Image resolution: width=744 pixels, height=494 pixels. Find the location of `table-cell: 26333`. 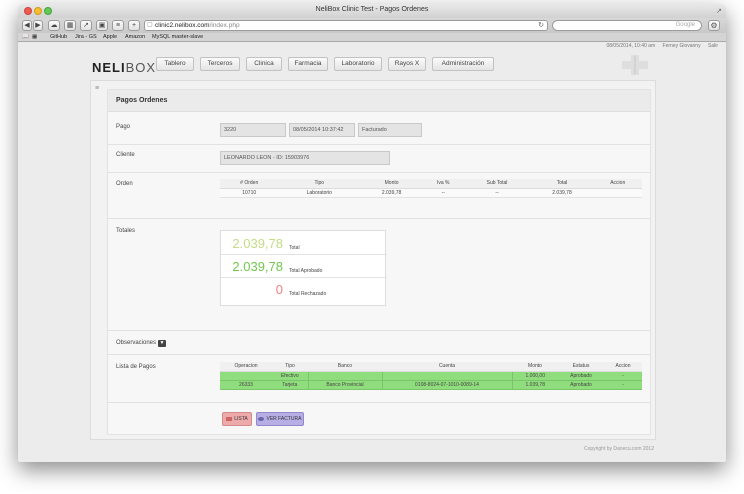

table-cell: 26333 is located at coordinates (246, 385).